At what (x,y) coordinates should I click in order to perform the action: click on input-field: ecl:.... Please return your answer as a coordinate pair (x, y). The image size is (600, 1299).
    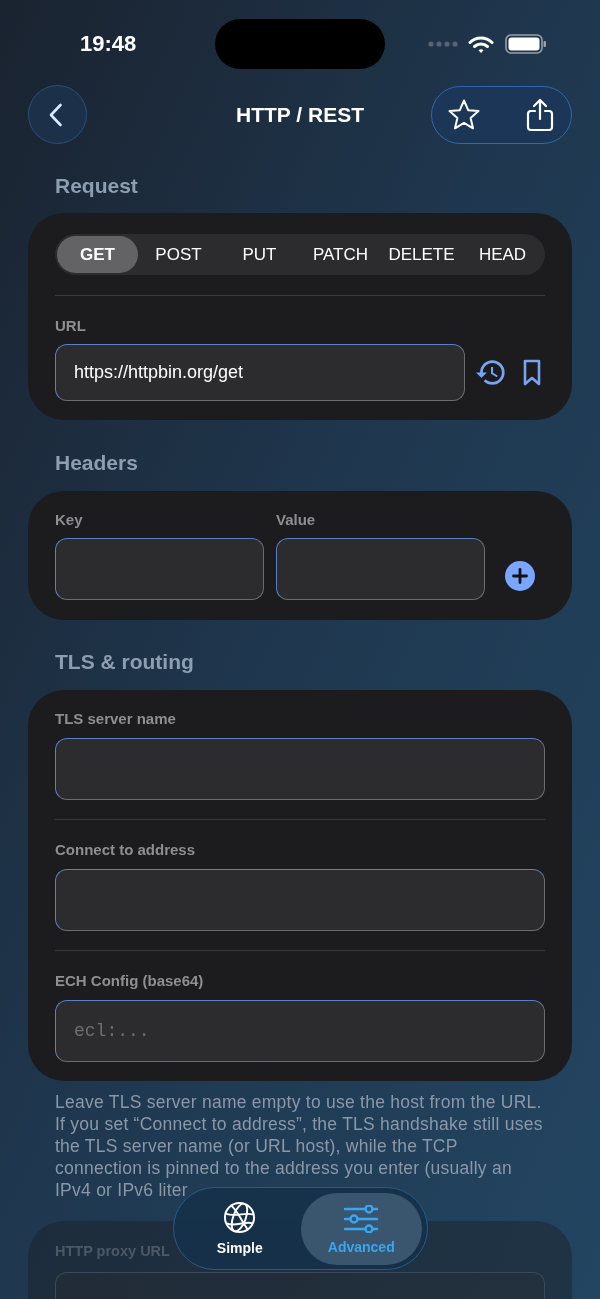
    Looking at the image, I should click on (300, 1031).